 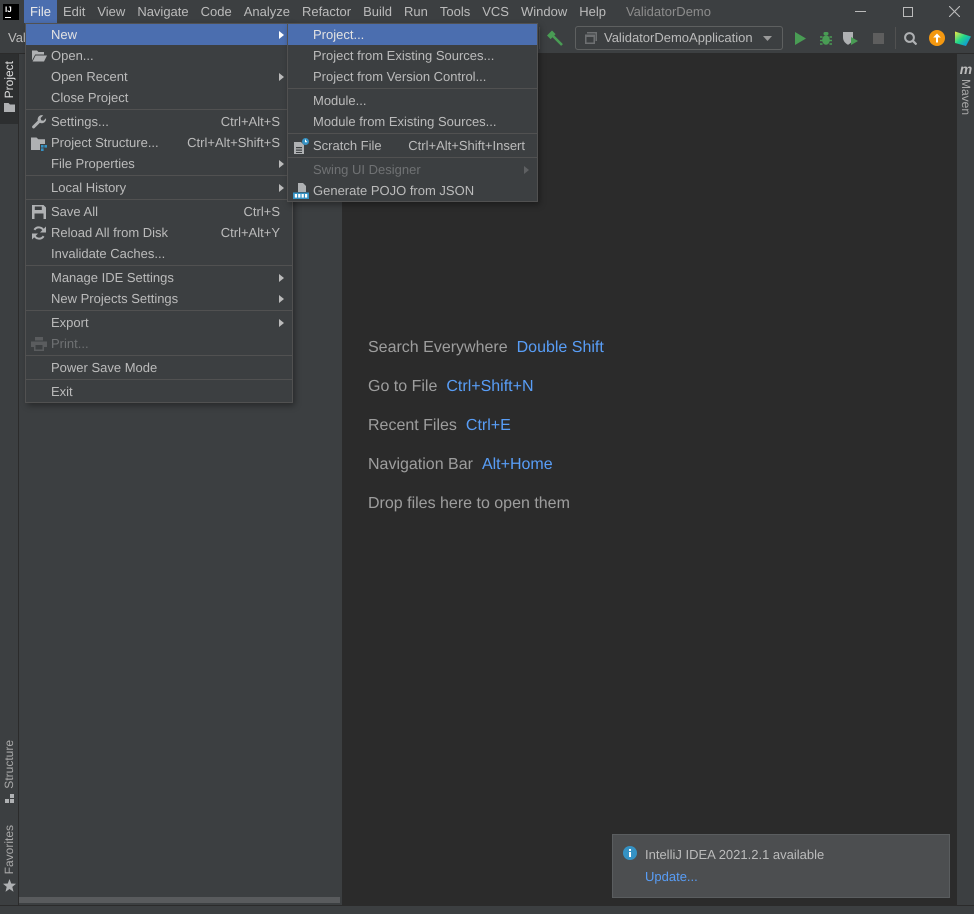 I want to click on menu-item: Export, so click(x=159, y=322).